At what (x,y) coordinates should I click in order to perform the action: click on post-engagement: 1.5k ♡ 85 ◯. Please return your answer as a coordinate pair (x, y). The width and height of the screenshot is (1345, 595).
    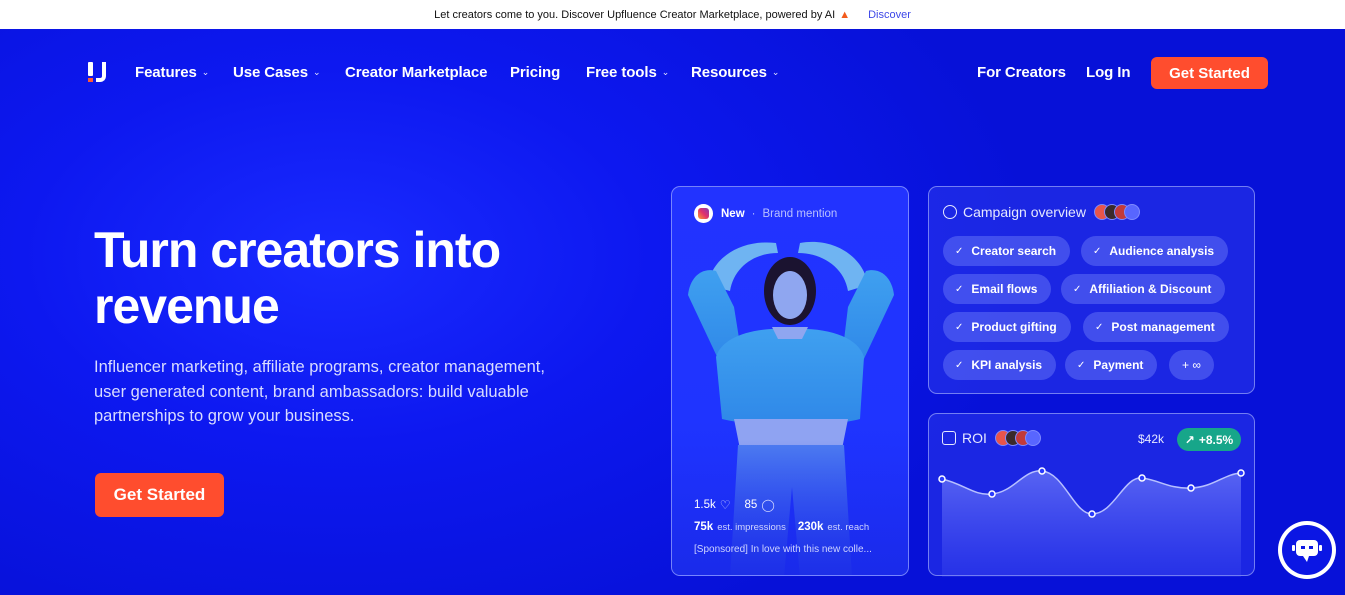
    Looking at the image, I should click on (741, 505).